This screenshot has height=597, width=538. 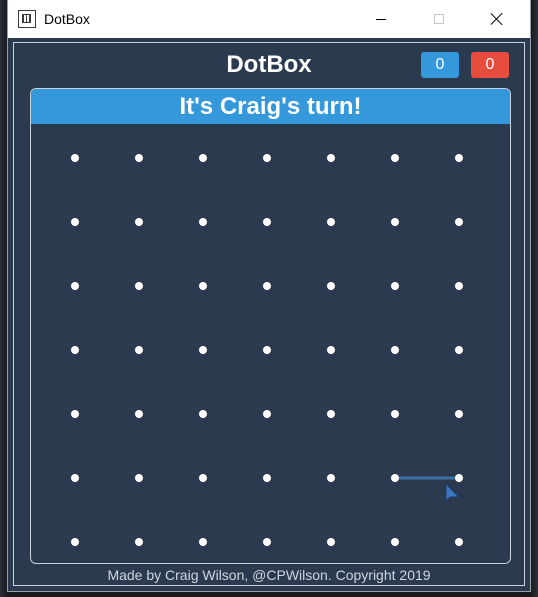 I want to click on red-score-badge: 0, so click(x=490, y=65).